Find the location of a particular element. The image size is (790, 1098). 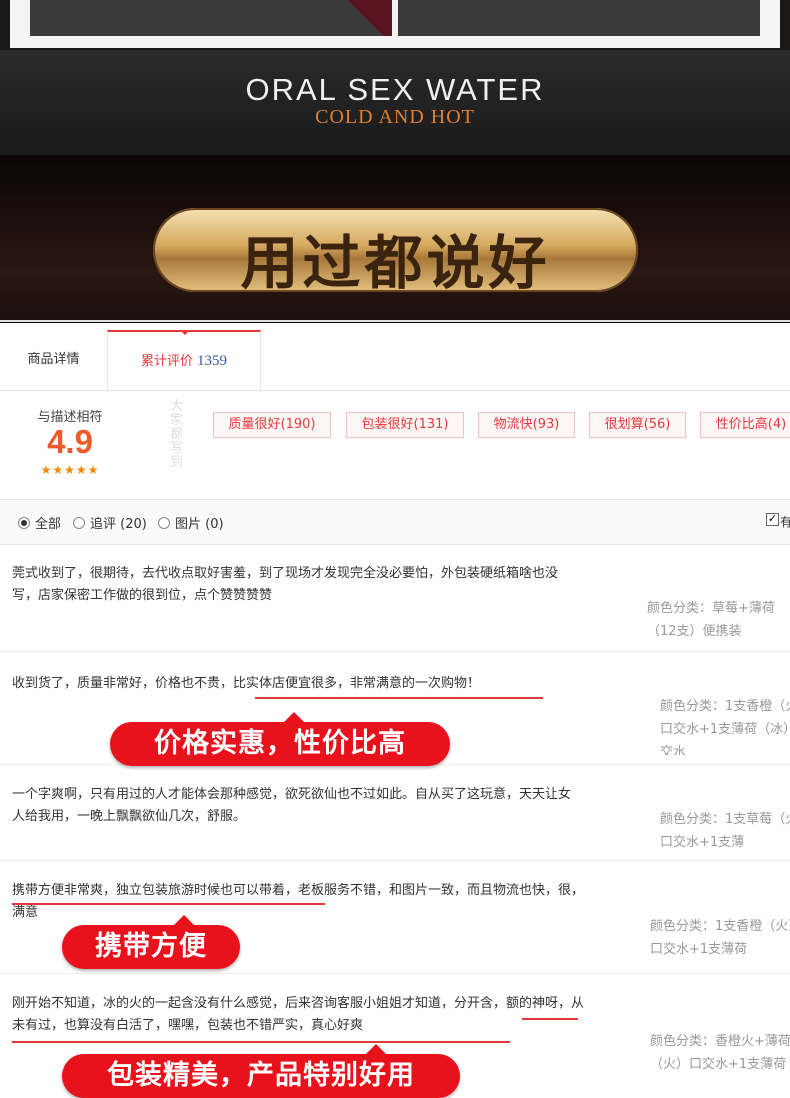

review-sku: 颜色分类：1支香橙（火）口交水+1支薄荷 is located at coordinates (720, 938).